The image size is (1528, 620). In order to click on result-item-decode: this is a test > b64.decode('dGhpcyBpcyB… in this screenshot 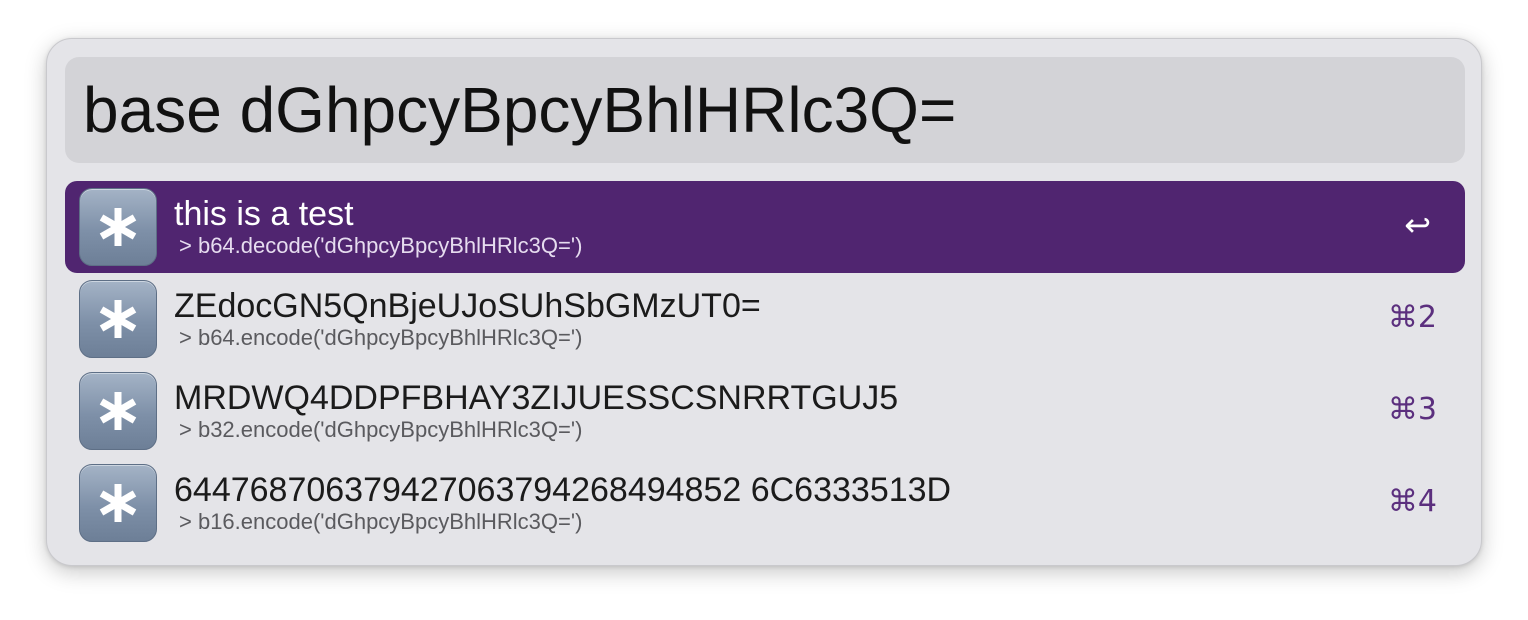, I will do `click(765, 227)`.